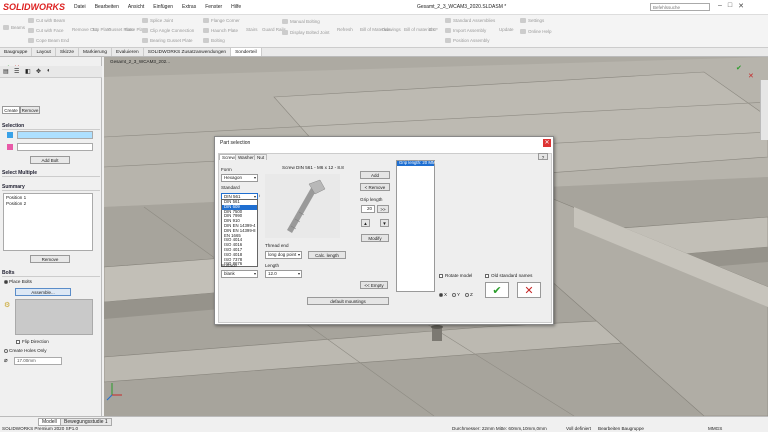  Describe the element at coordinates (246, 52) in the screenshot. I see `tab-sonderteil: Sonderteil` at that location.